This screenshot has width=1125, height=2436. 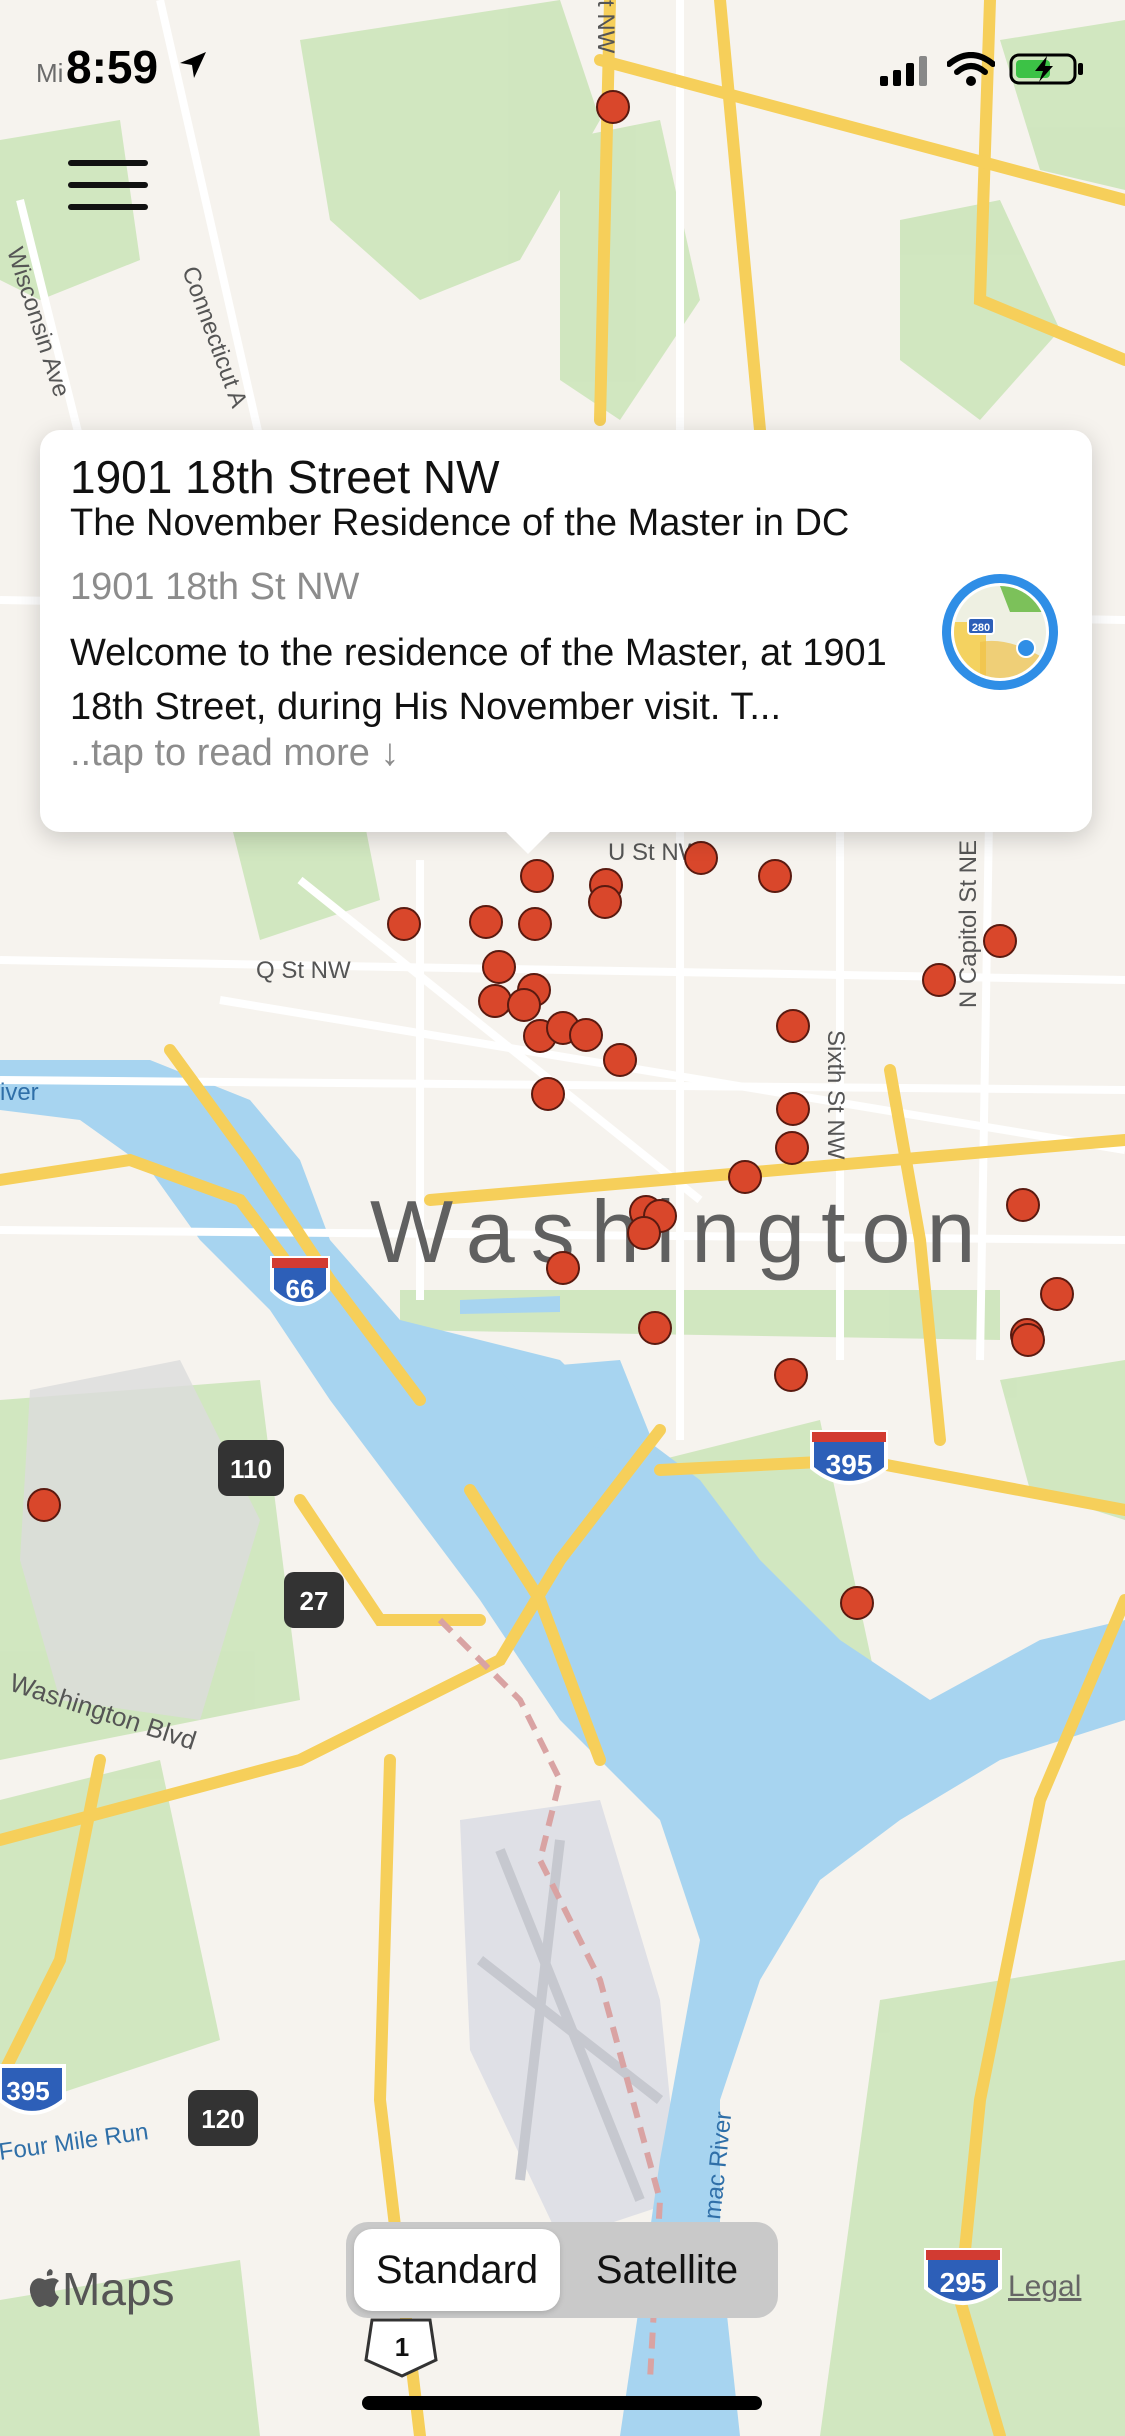 What do you see at coordinates (1046, 69) in the screenshot?
I see `battery-charging-icon` at bounding box center [1046, 69].